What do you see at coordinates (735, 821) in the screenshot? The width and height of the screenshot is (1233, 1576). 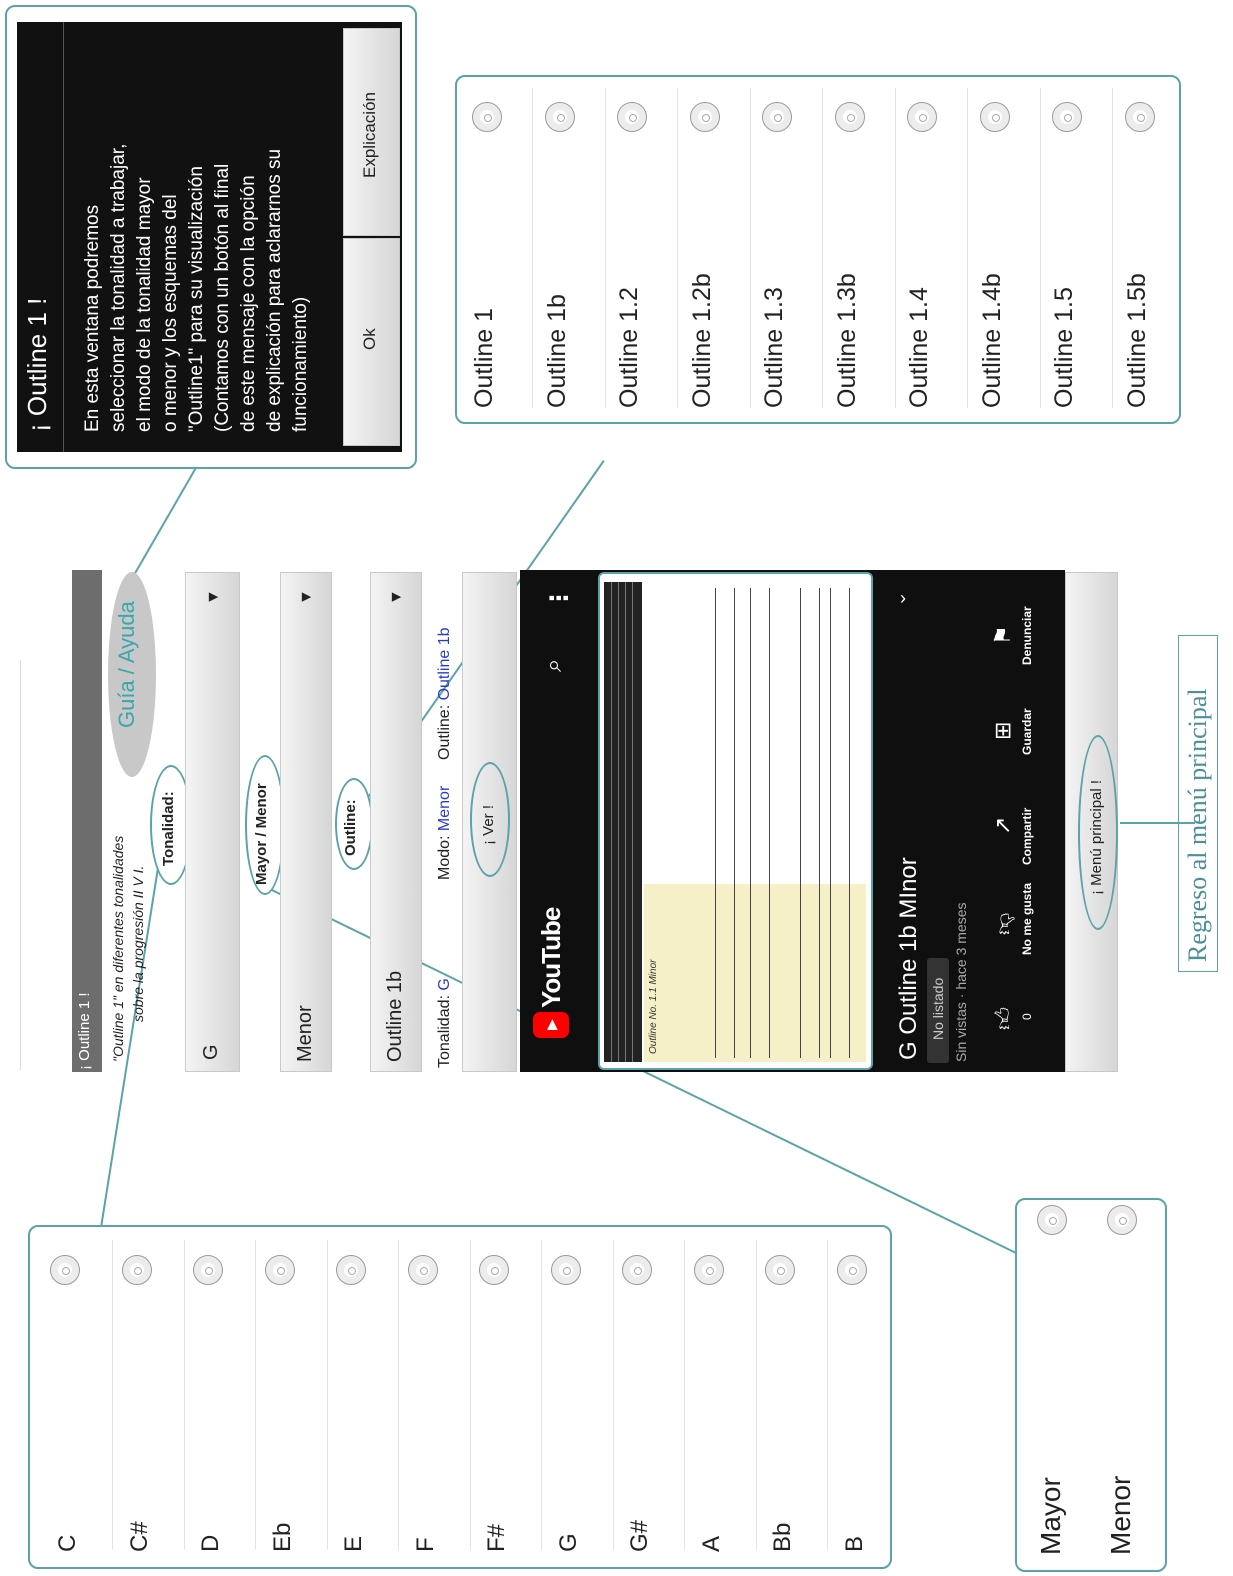 I see `video-thumbnail: Outline No. 1.1 Minor` at bounding box center [735, 821].